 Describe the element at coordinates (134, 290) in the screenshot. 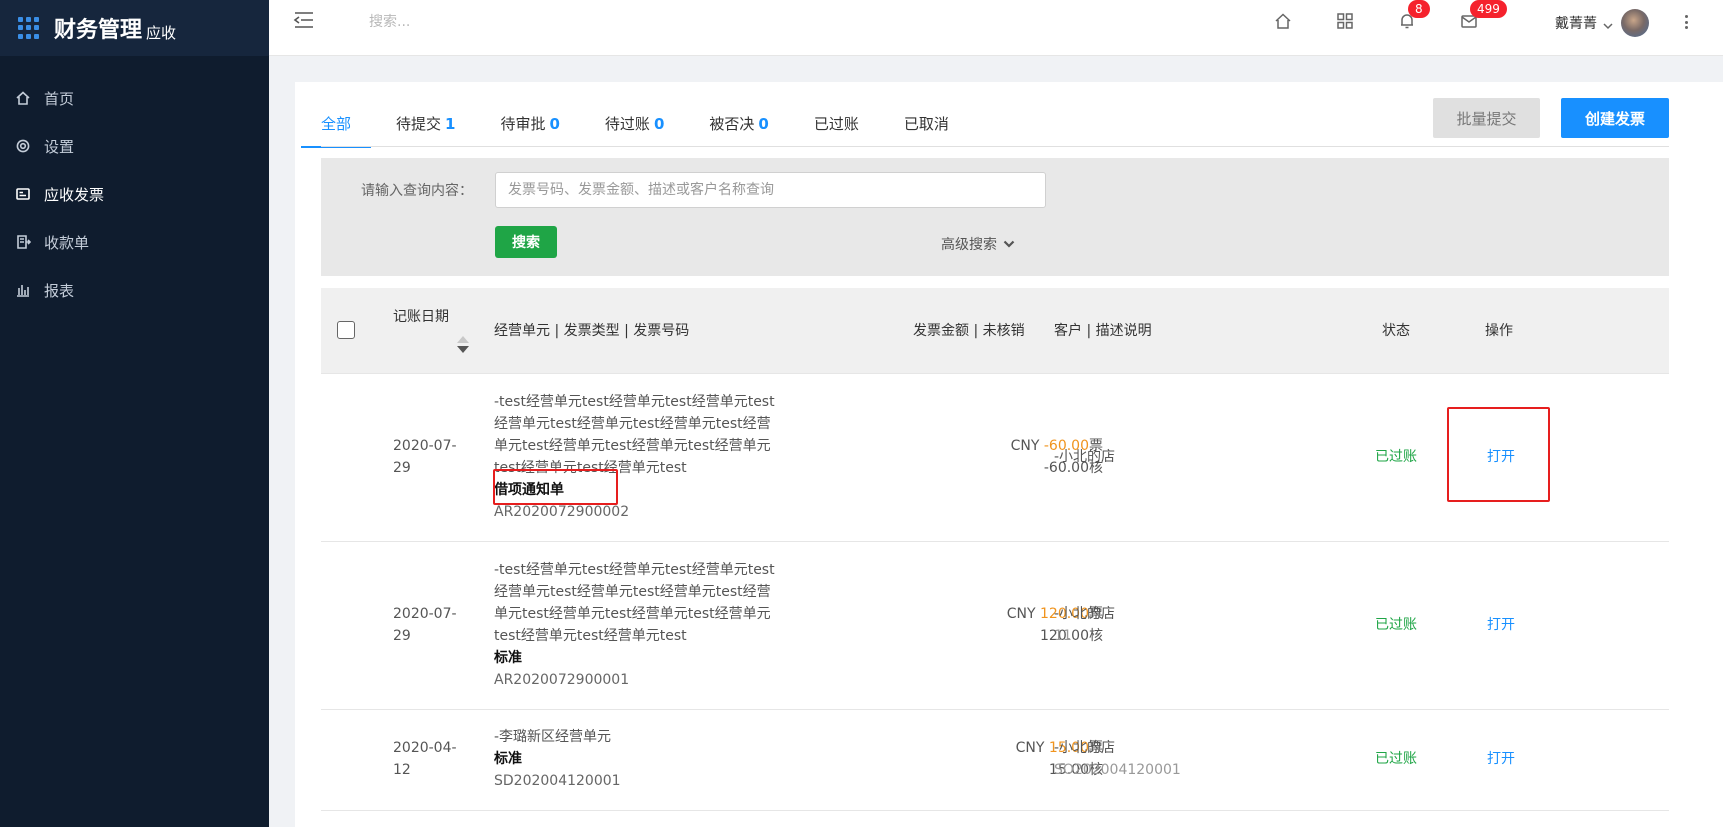

I see `sidebar-item-reports: 报表` at that location.